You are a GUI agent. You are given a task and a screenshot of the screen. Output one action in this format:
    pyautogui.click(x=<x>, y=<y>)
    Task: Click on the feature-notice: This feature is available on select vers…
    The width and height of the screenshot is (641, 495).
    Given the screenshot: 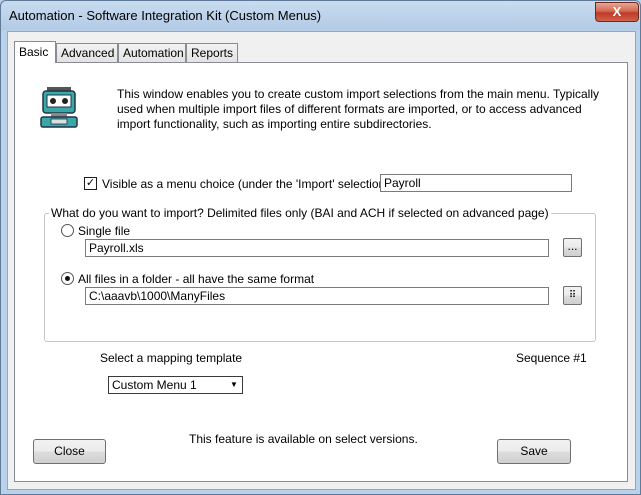 What is the action you would take?
    pyautogui.click(x=303, y=439)
    